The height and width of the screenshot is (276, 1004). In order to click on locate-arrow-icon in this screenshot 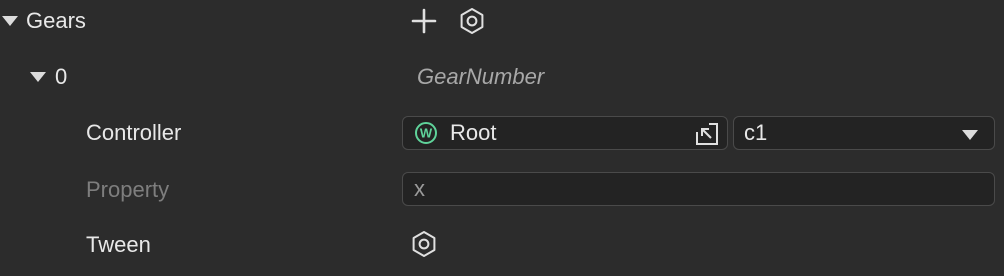, I will do `click(707, 134)`.